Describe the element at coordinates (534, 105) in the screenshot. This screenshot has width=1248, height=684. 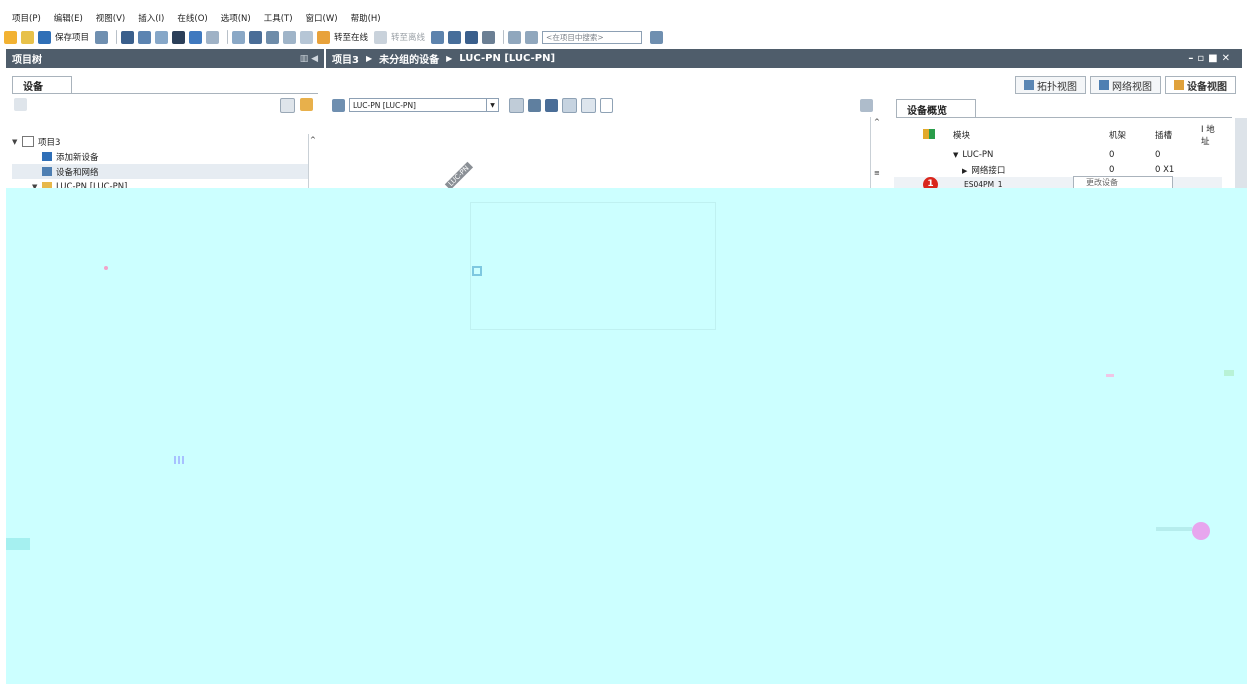
I see `show-labels-icon` at that location.